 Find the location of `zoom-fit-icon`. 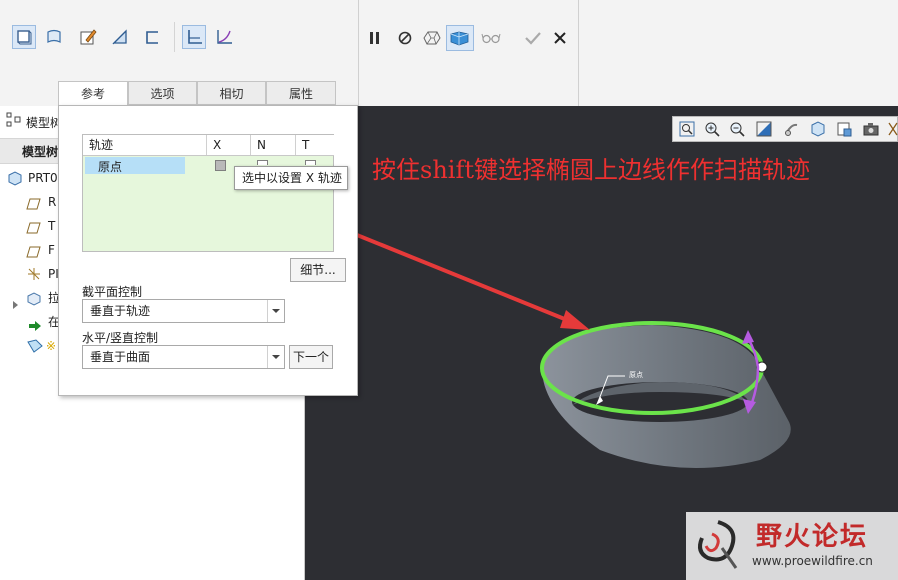

zoom-fit-icon is located at coordinates (687, 129).